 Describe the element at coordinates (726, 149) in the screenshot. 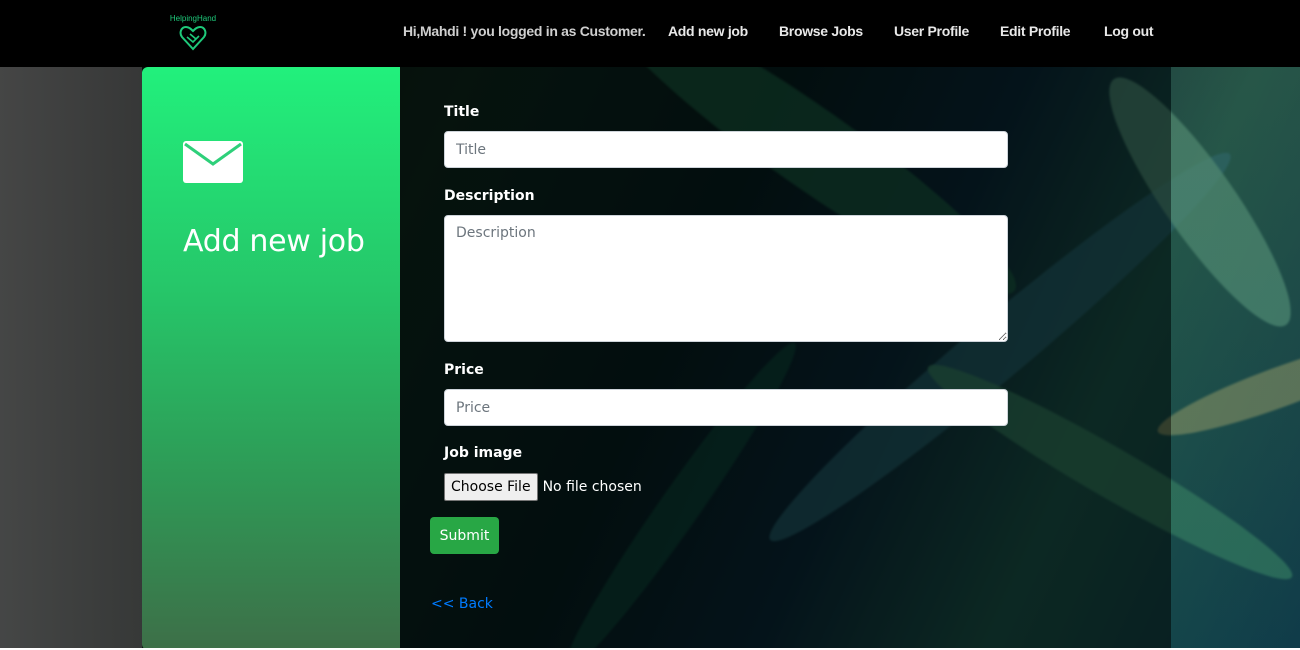

I see `title-input` at that location.